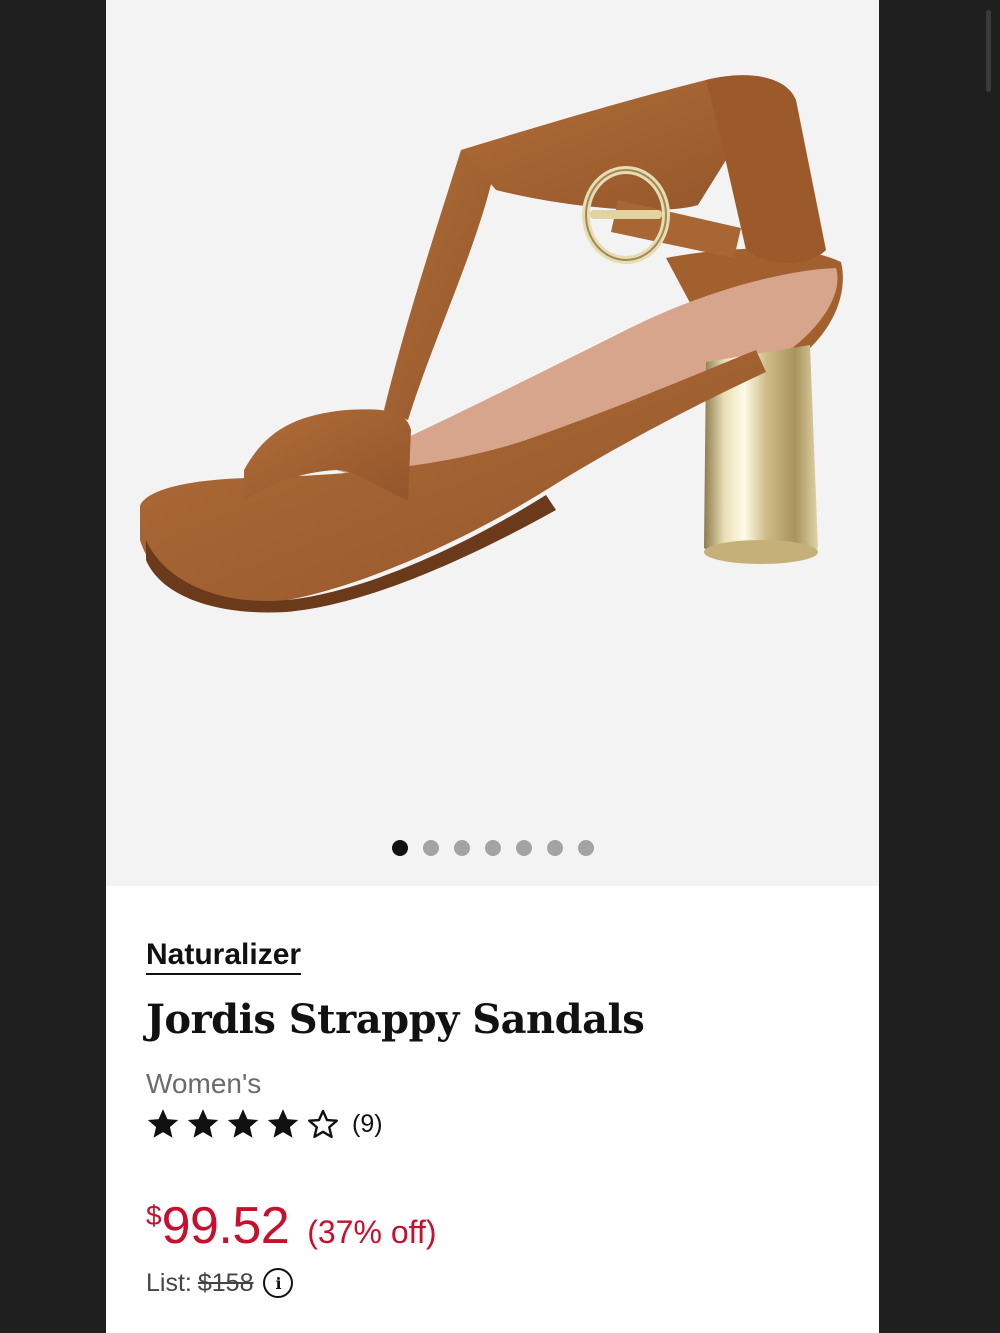 The width and height of the screenshot is (1000, 1333). Describe the element at coordinates (154, 1215) in the screenshot. I see `price-currency-symbol: $` at that location.